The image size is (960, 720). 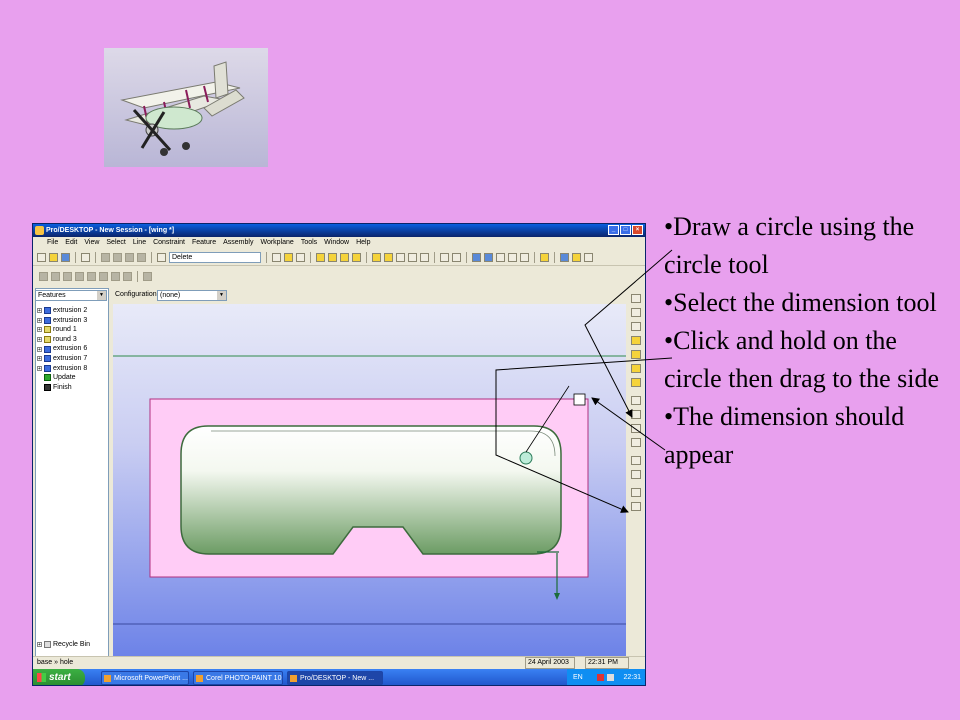 I want to click on annotation-arrows, so click(x=584, y=381).